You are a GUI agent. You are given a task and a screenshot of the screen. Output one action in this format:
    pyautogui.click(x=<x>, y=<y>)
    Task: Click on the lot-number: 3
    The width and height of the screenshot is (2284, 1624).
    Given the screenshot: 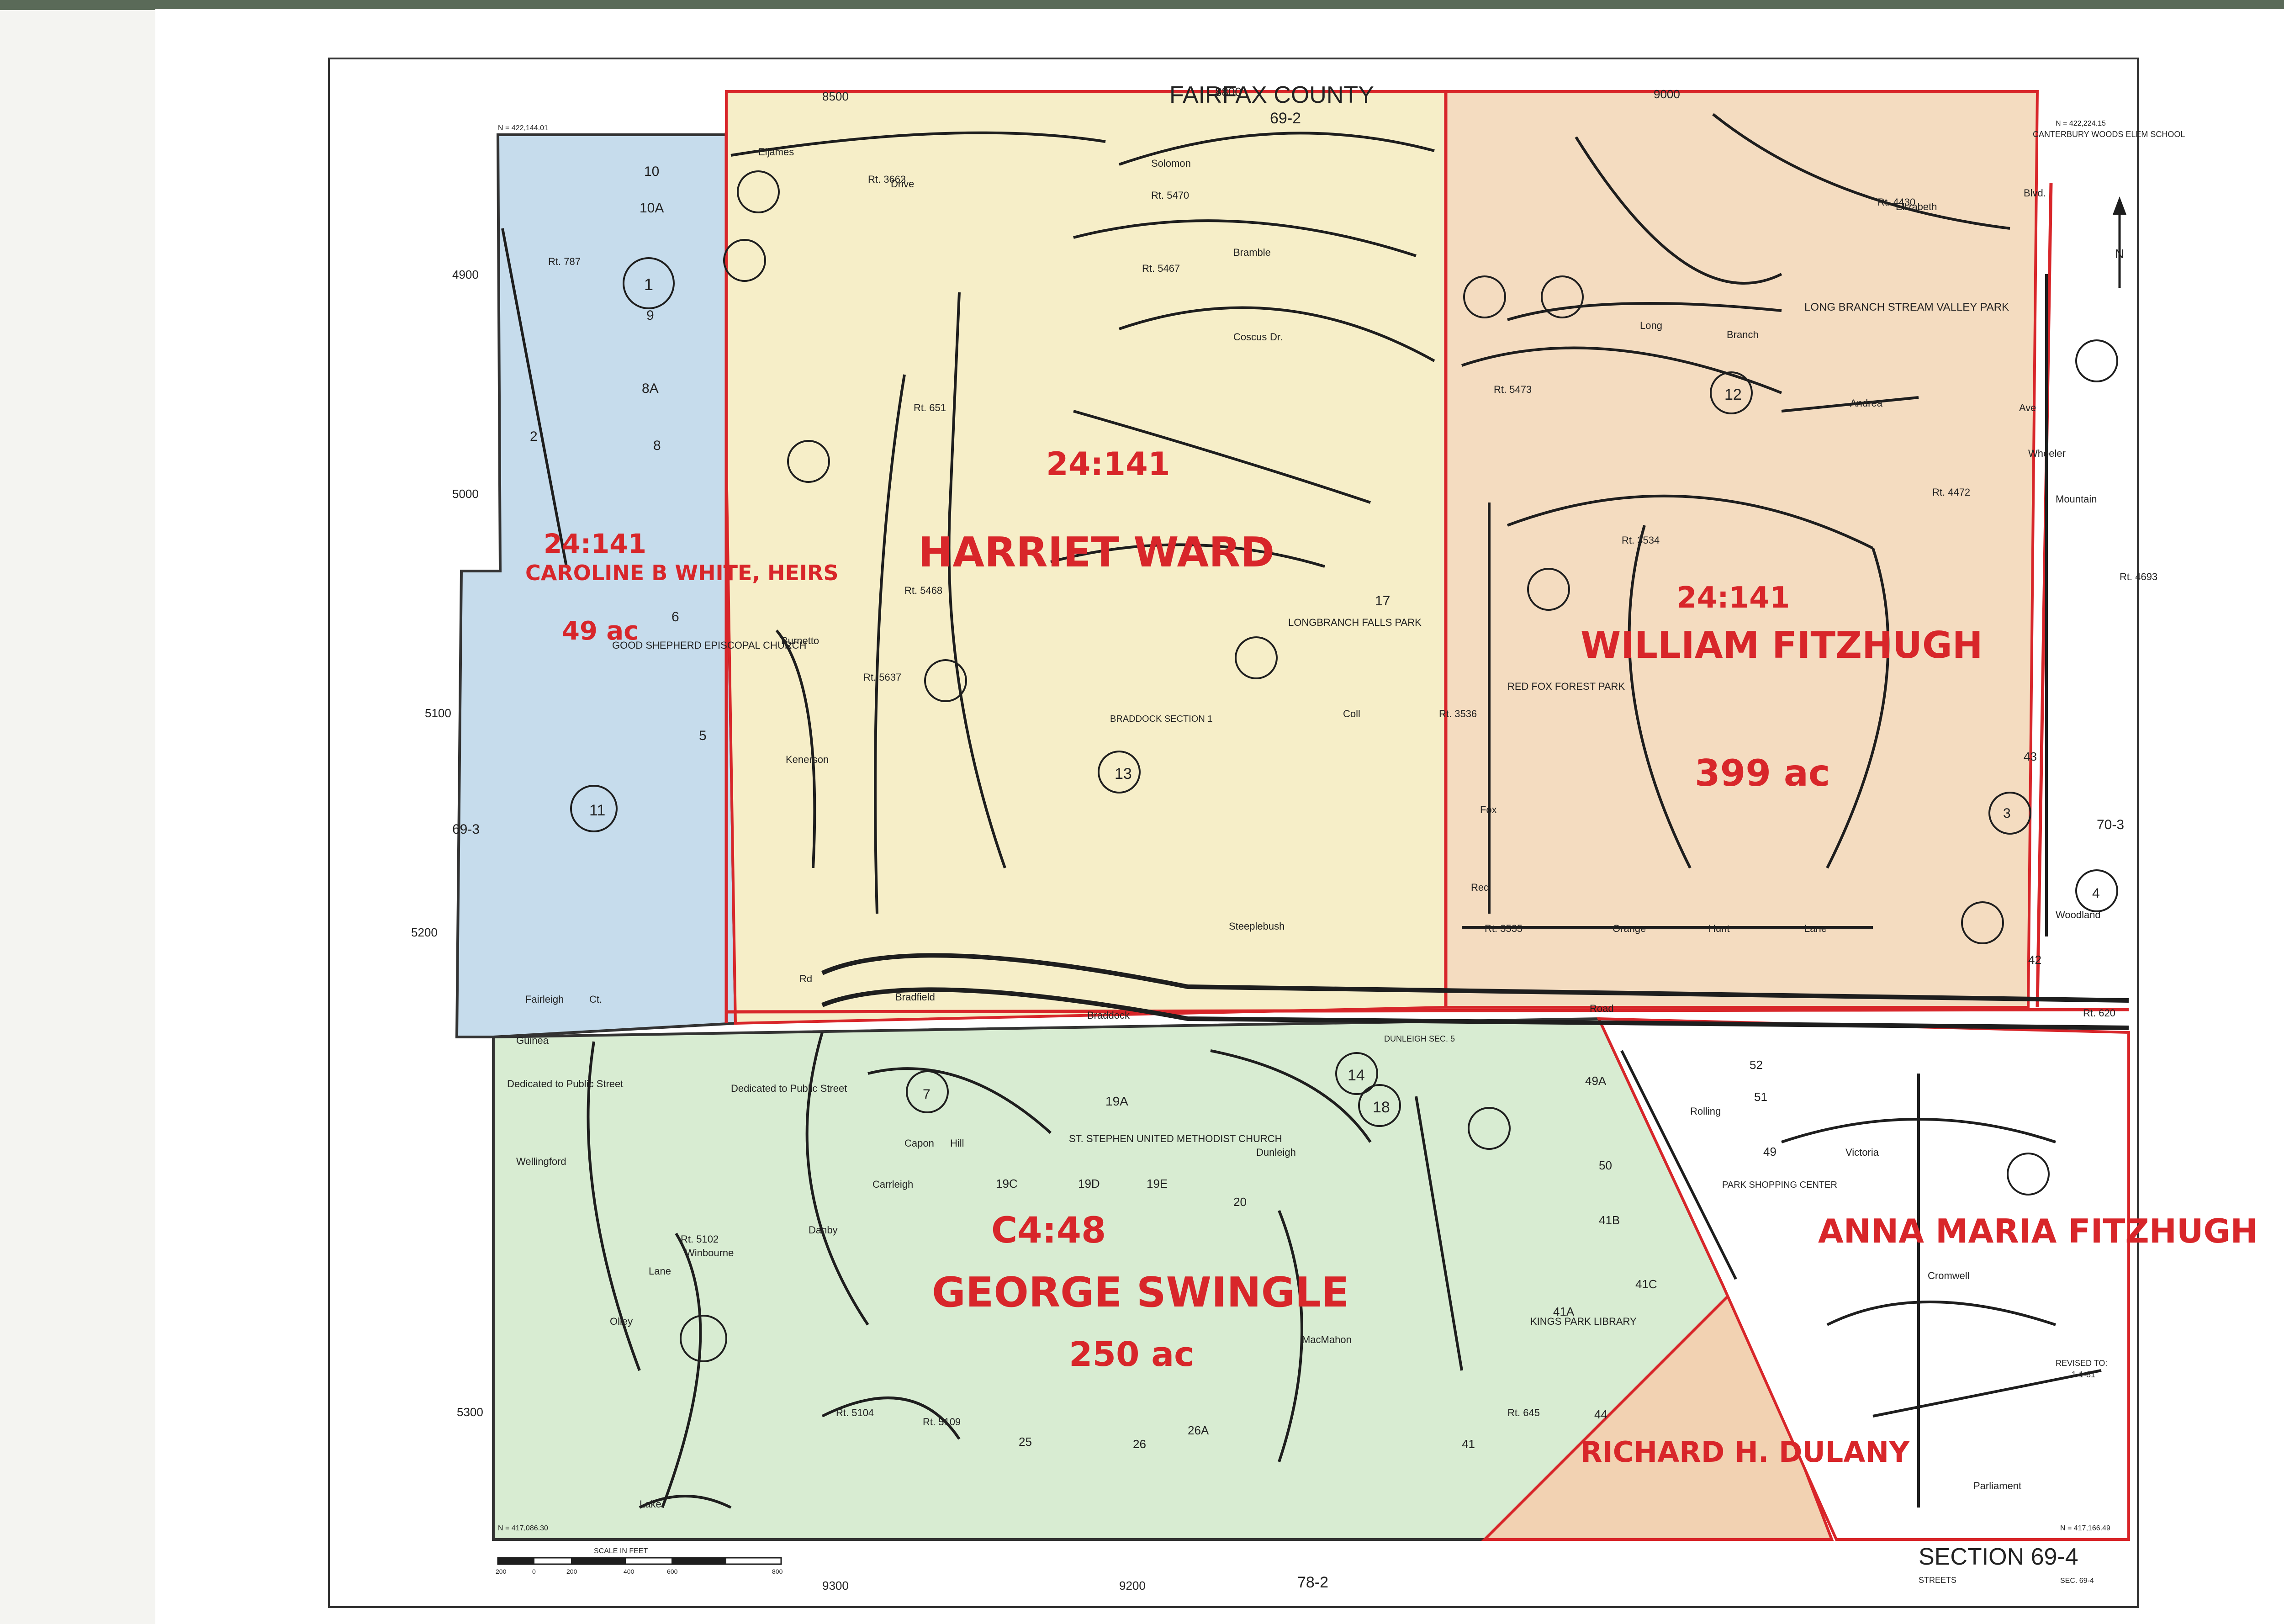 What is the action you would take?
    pyautogui.click(x=2007, y=813)
    